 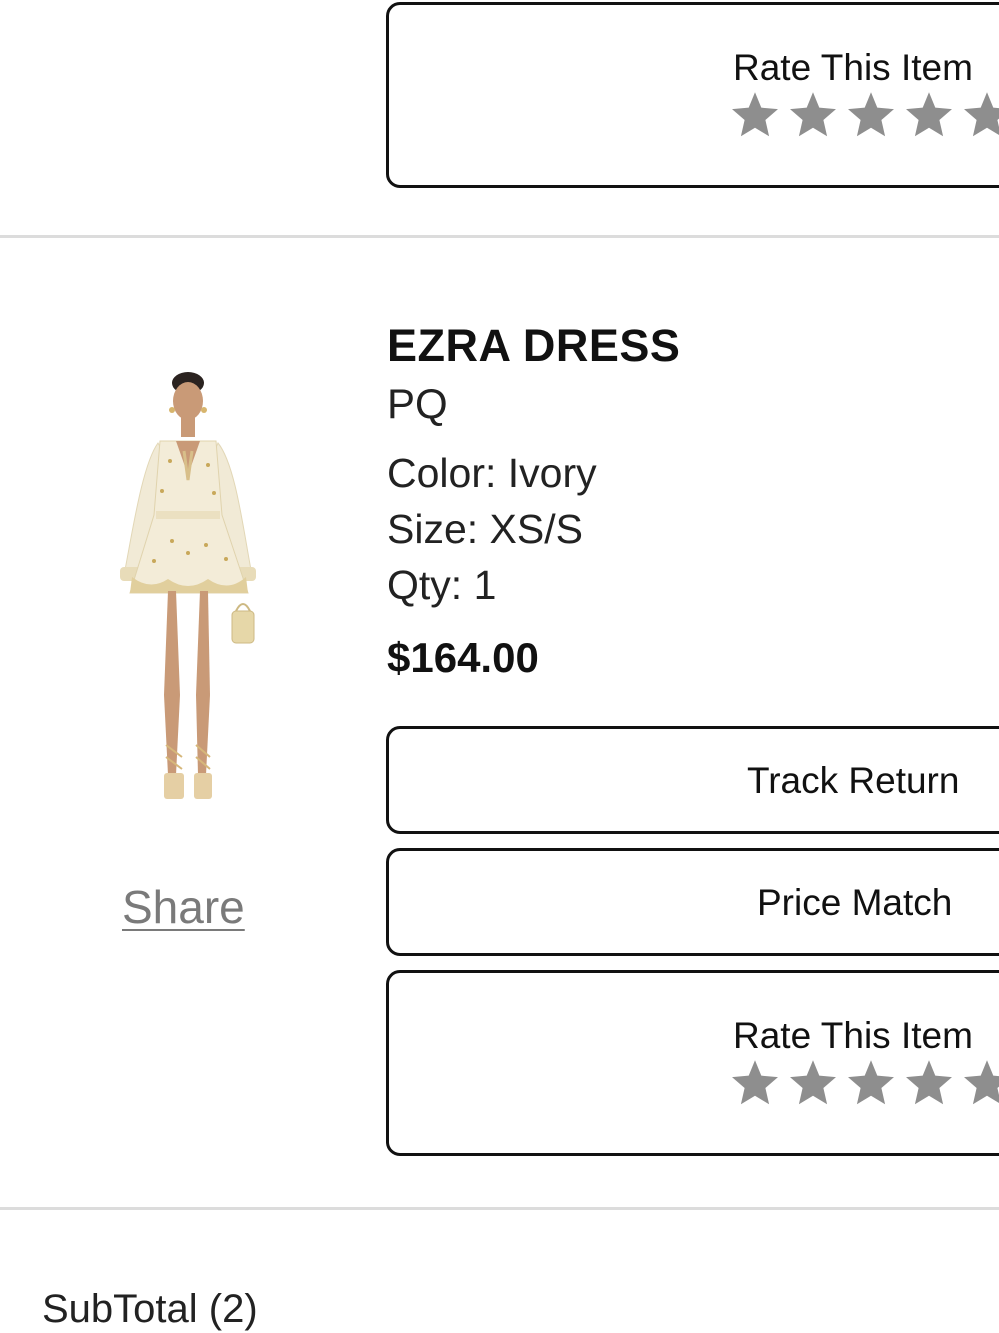 I want to click on price-match-button: Price Match, so click(x=692, y=902).